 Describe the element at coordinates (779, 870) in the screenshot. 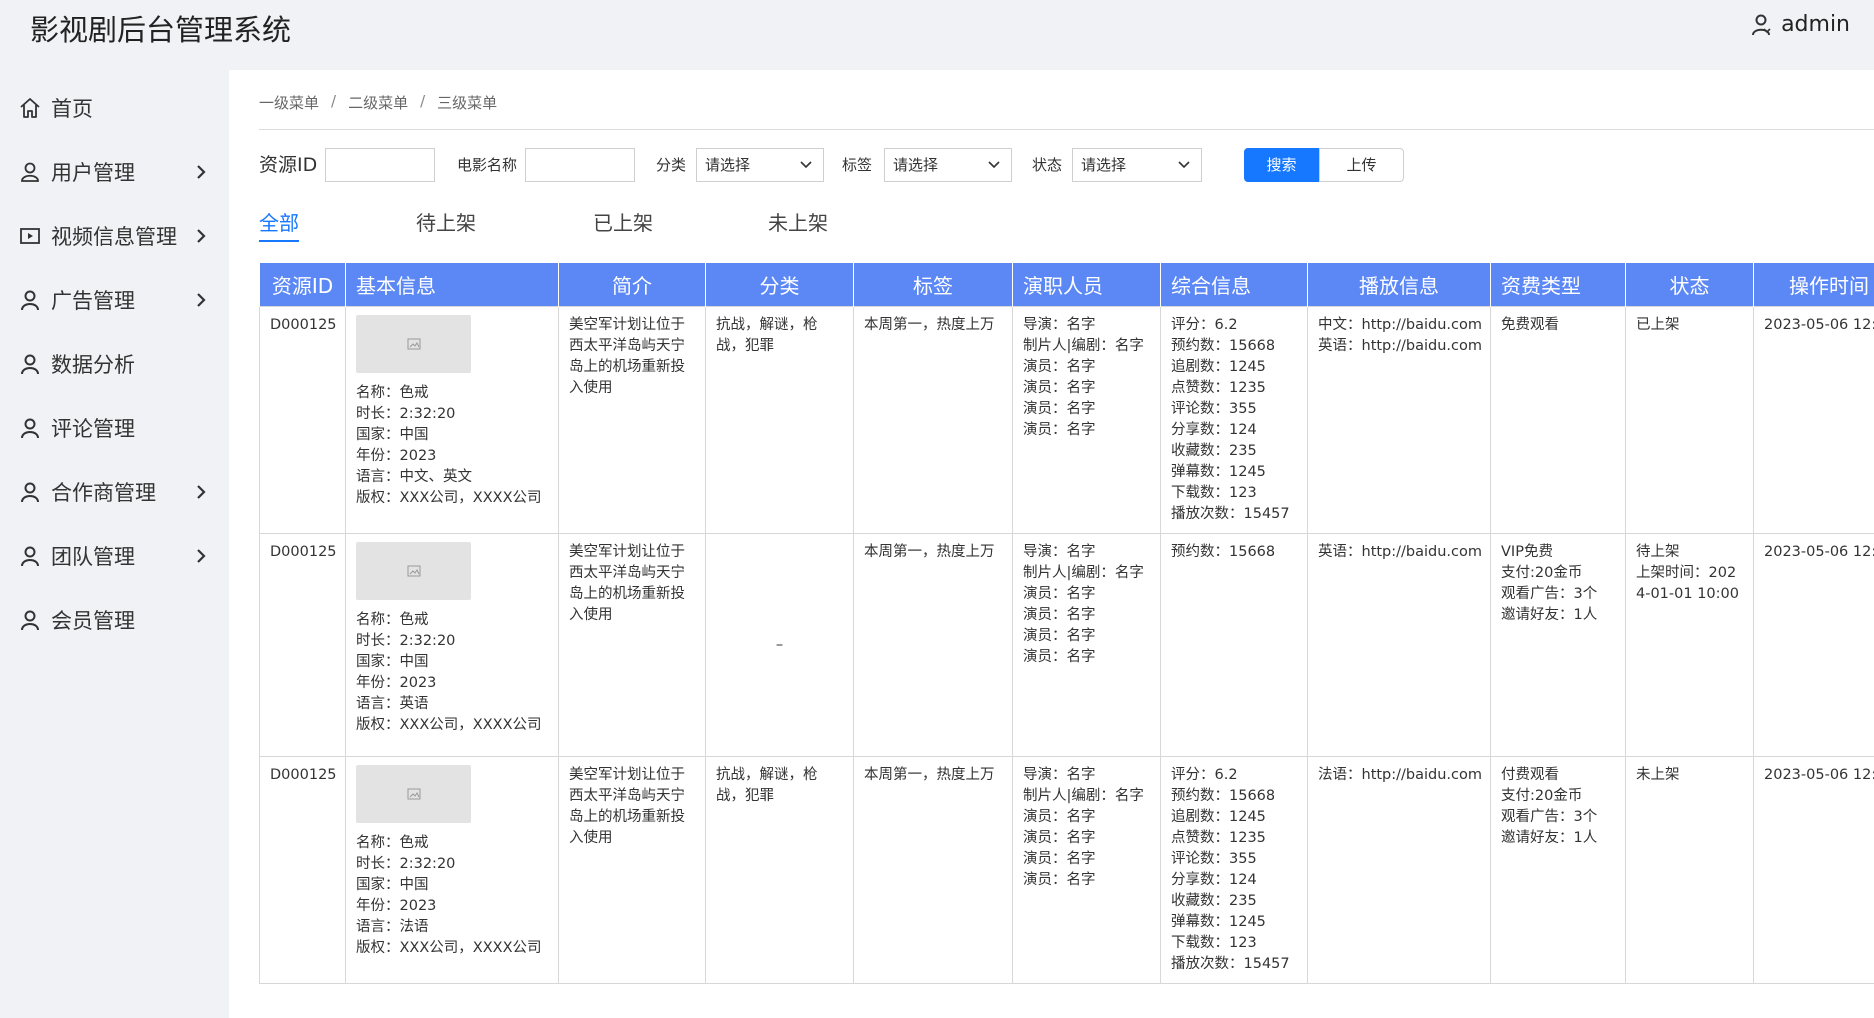

I see `cell-category: 抗战，解谜，枪战，犯罪` at that location.